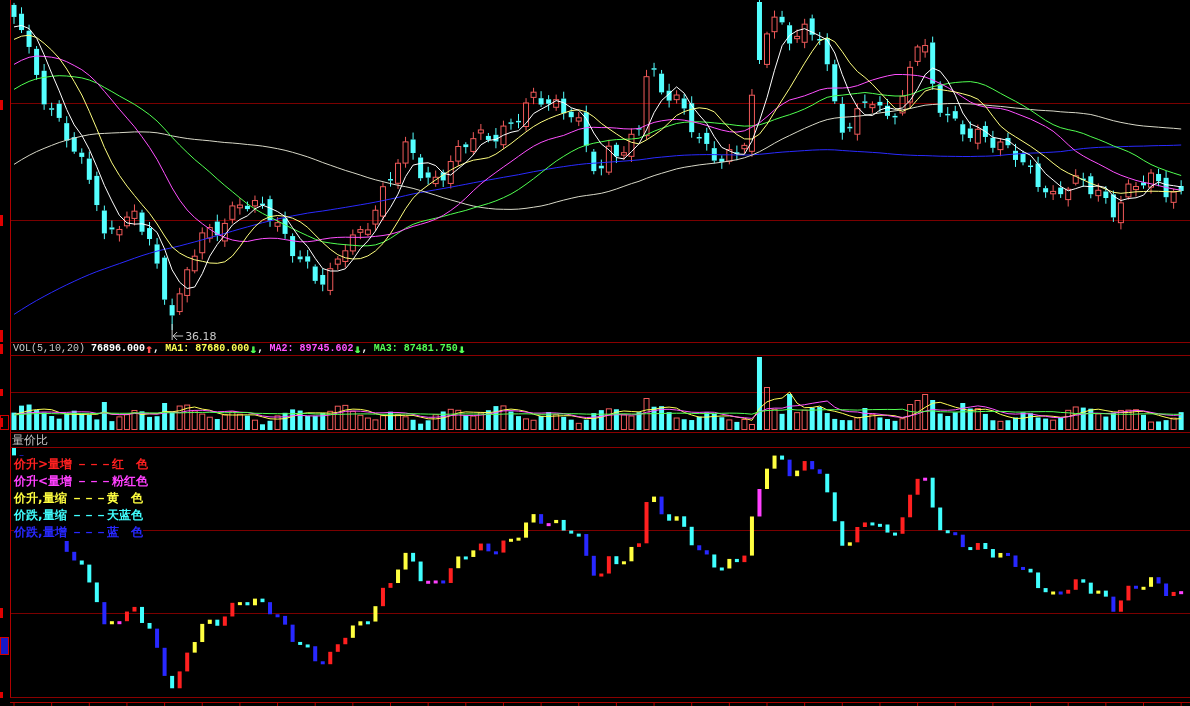  Describe the element at coordinates (49, 349) in the screenshot. I see `volume-indicator-title: VOL(5,10,20)` at that location.